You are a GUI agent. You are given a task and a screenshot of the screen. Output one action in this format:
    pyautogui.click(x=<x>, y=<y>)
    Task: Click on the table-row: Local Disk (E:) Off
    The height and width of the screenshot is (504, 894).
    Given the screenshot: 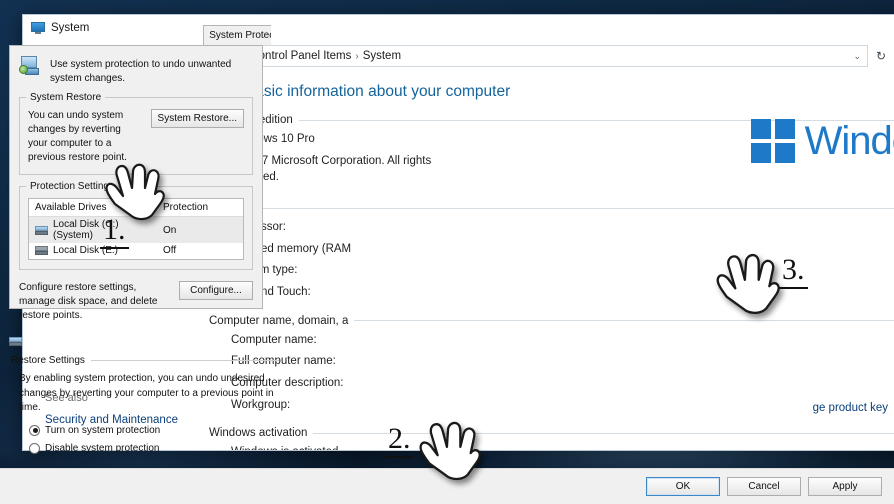 What is the action you would take?
    pyautogui.click(x=136, y=250)
    